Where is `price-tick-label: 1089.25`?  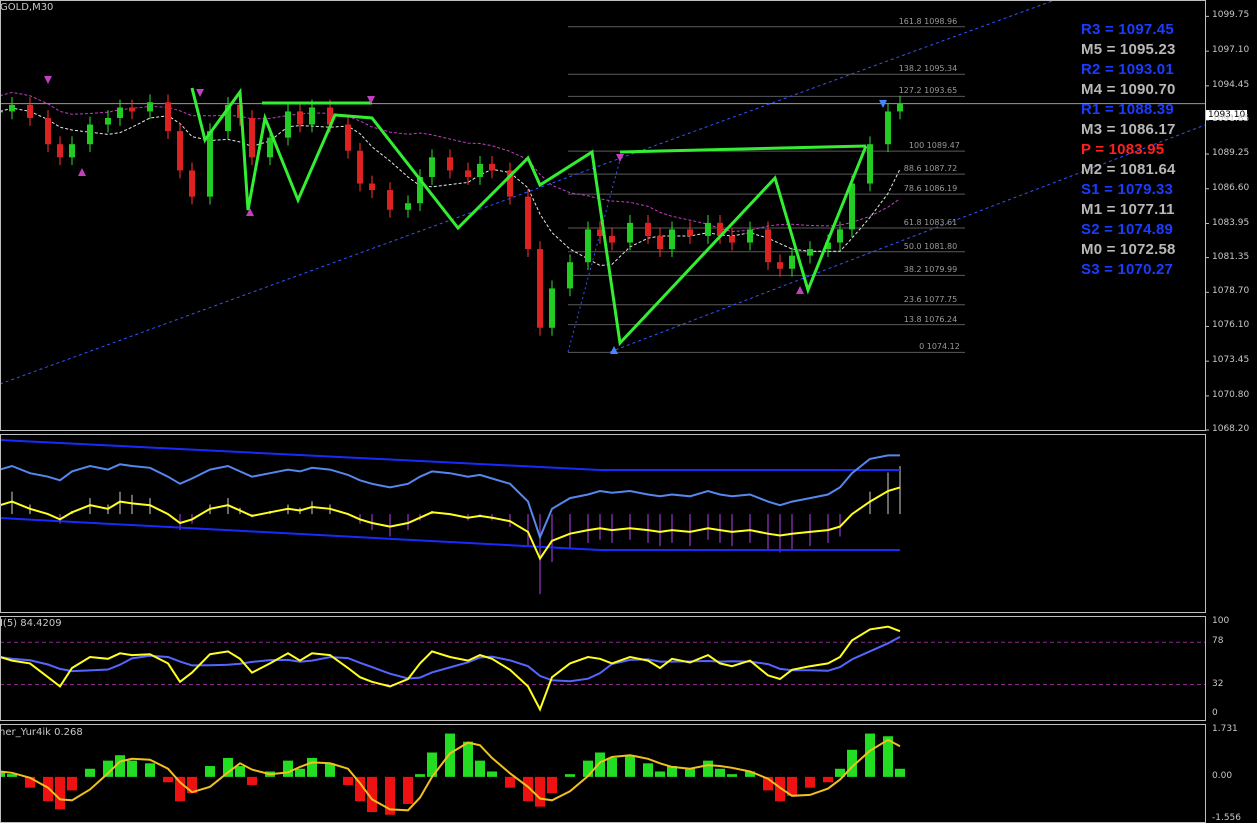
price-tick-label: 1089.25 is located at coordinates (1231, 153).